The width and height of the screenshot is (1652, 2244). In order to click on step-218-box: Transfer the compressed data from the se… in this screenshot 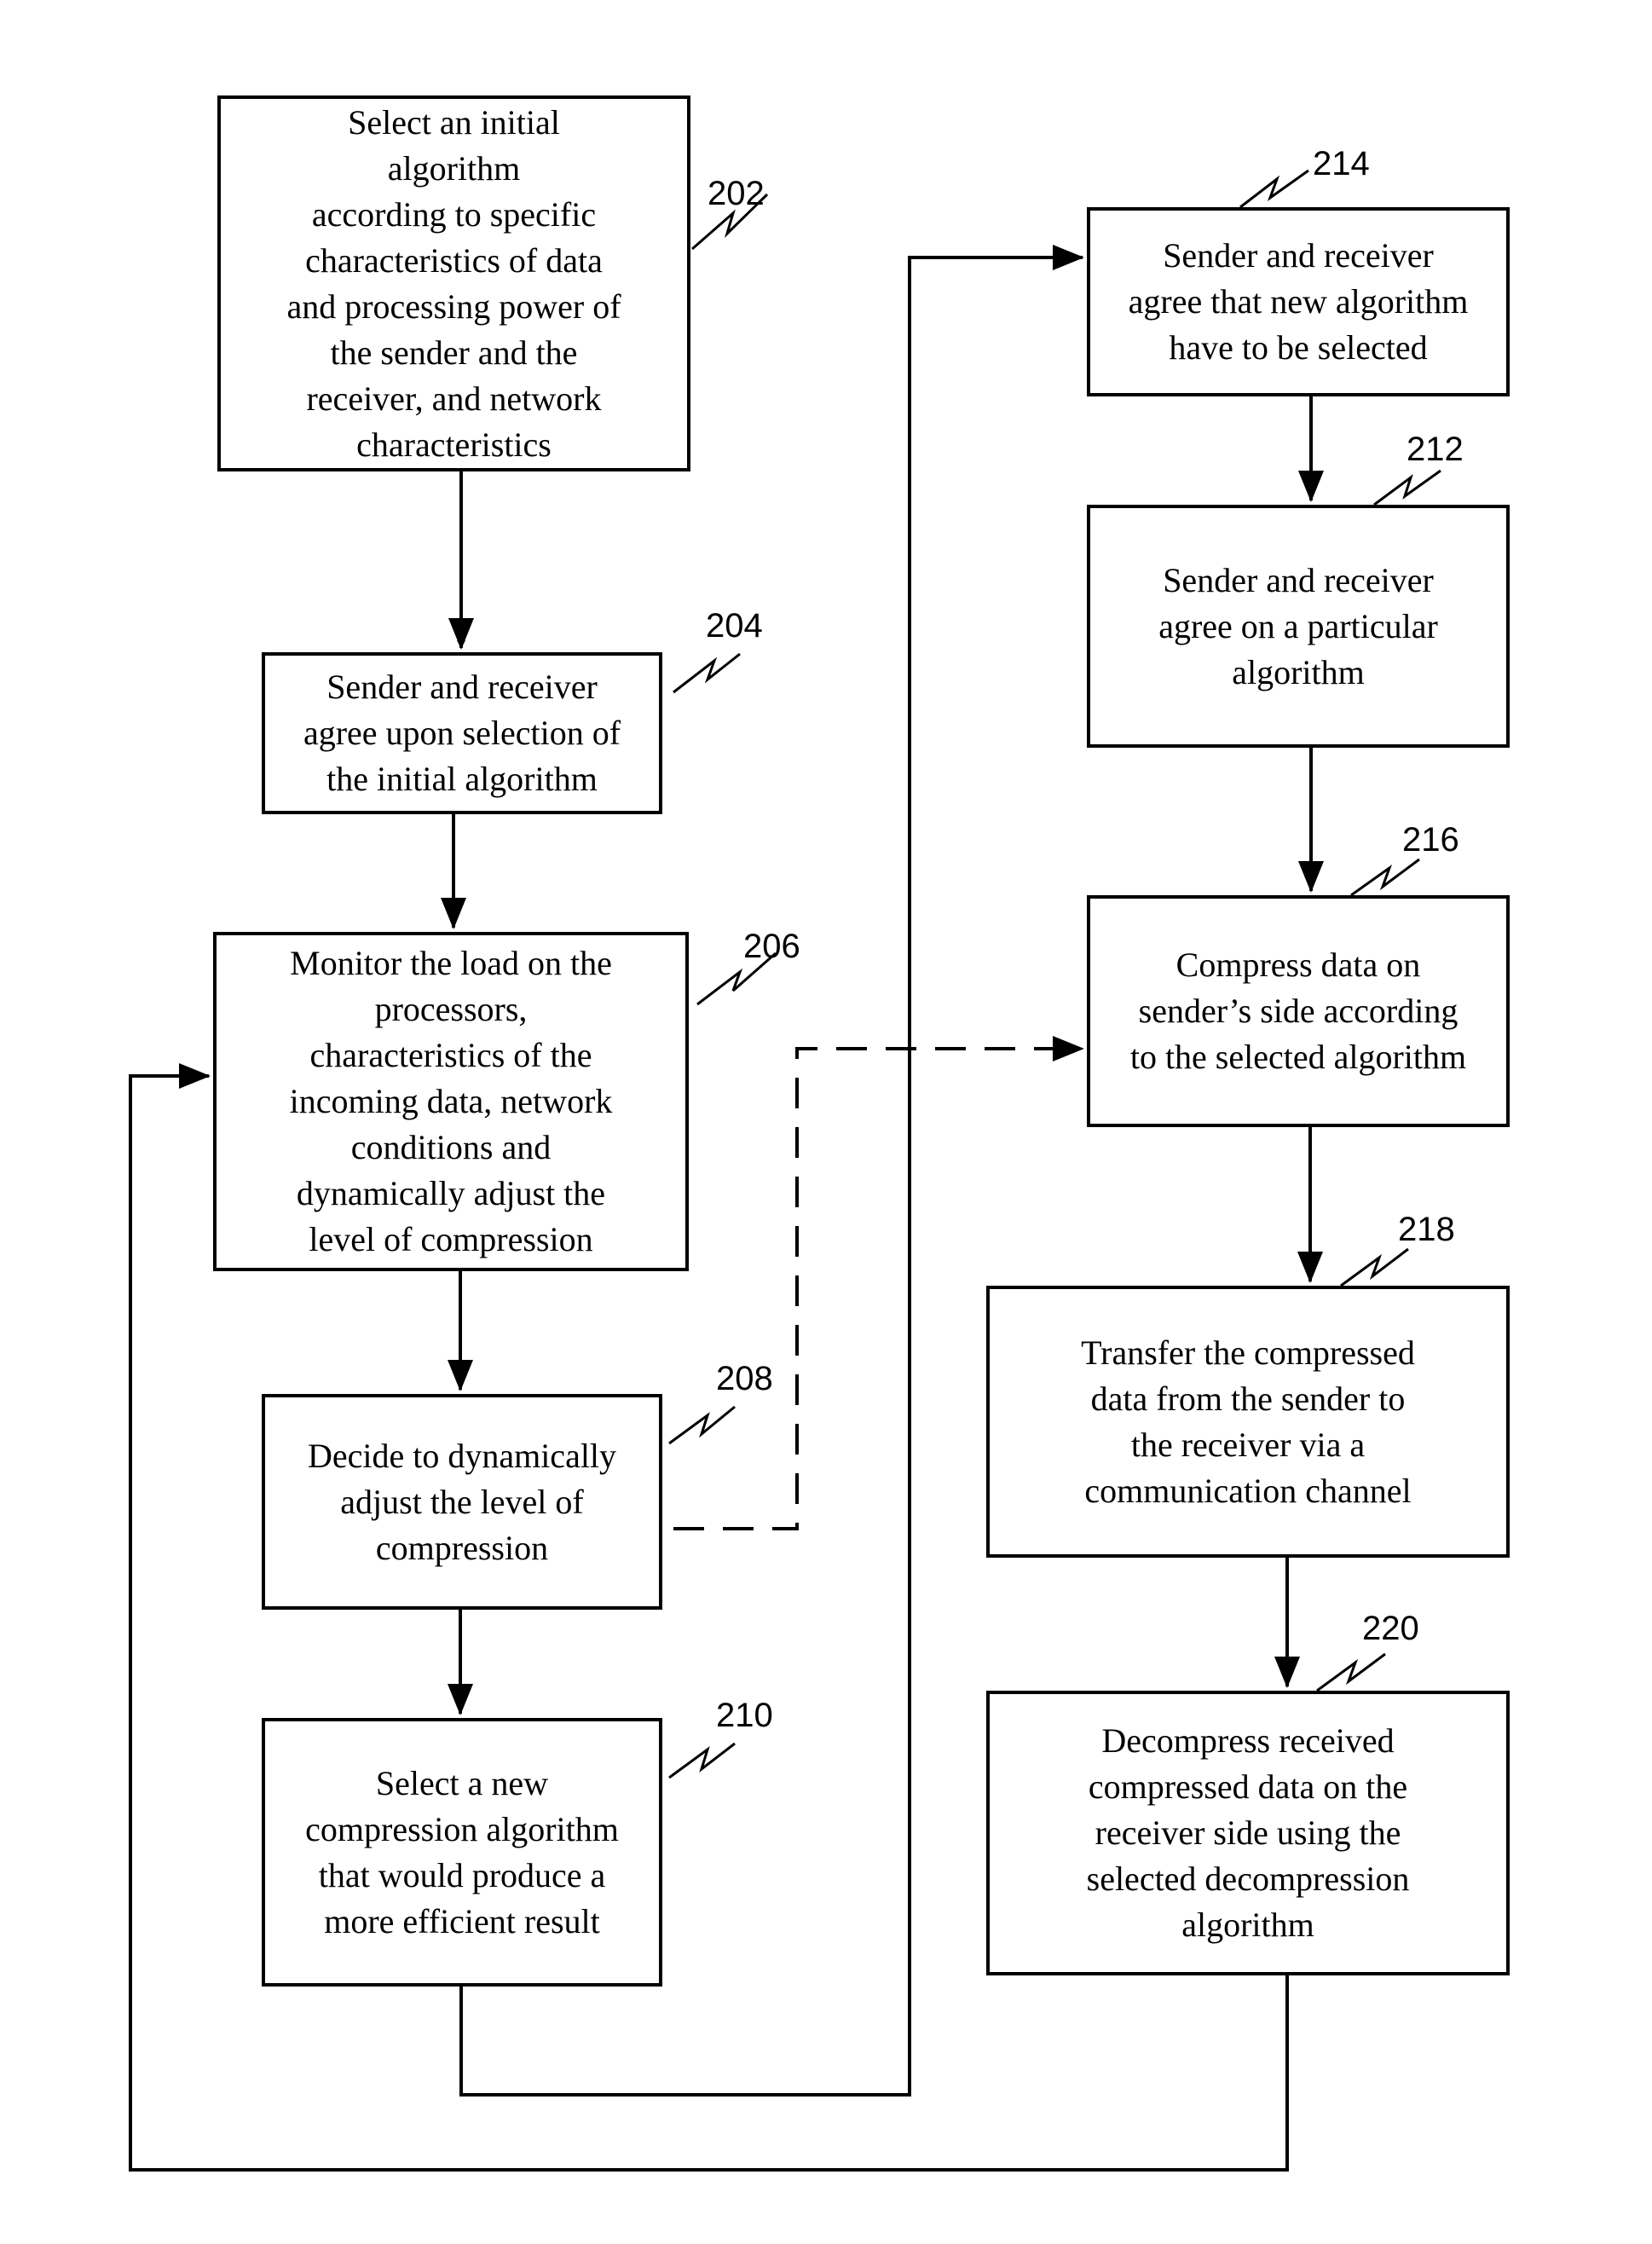, I will do `click(1248, 1422)`.